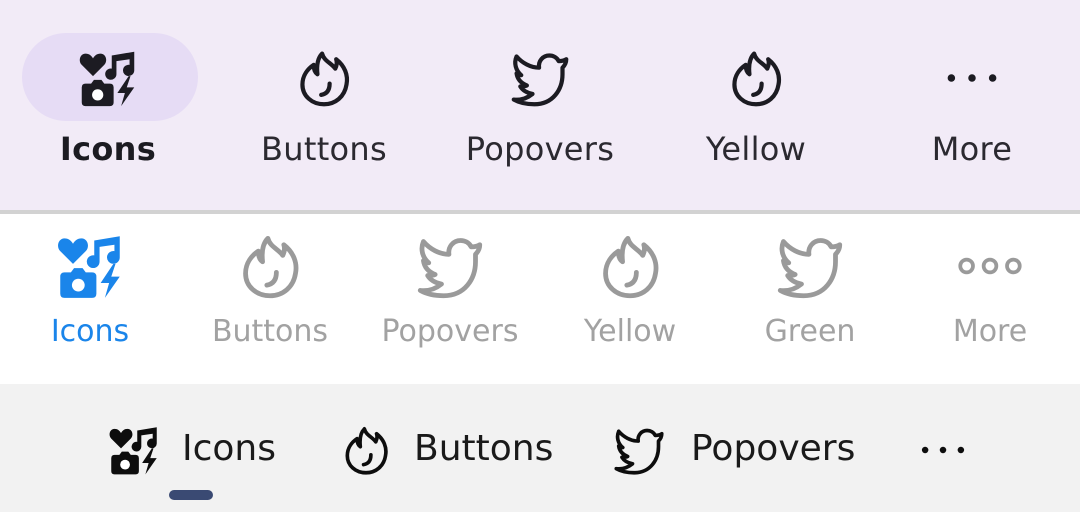  I want to click on nav-item-yellow: Yellow, so click(756, 105).